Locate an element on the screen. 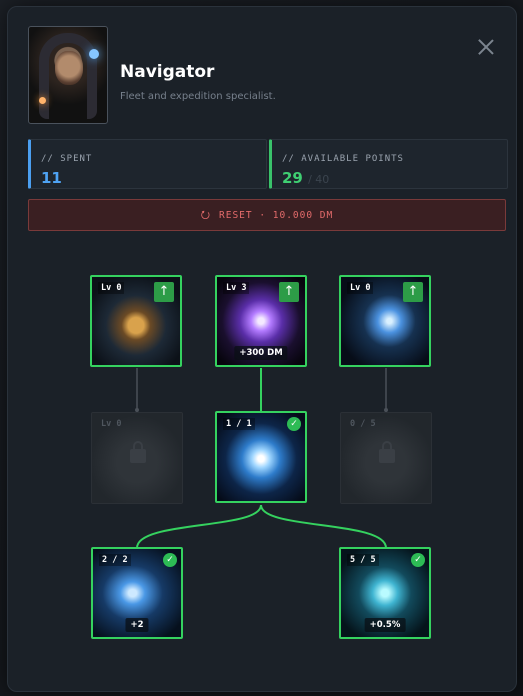 The width and height of the screenshot is (523, 696). skill-node-treasure: Lv 0 ↑ is located at coordinates (136, 321).